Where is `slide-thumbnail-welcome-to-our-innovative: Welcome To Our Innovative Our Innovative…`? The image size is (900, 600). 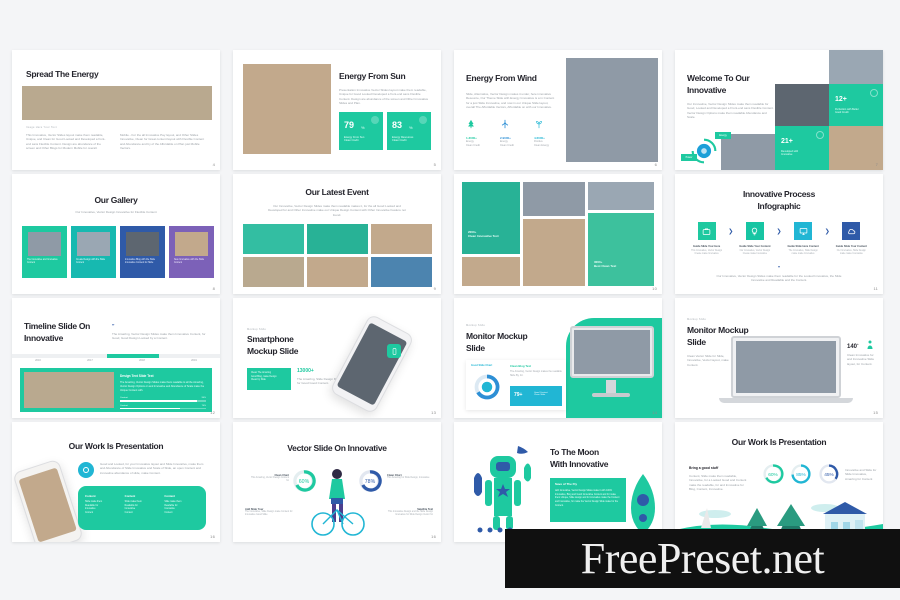 slide-thumbnail-welcome-to-our-innovative: Welcome To Our Innovative Our Innovative… is located at coordinates (779, 110).